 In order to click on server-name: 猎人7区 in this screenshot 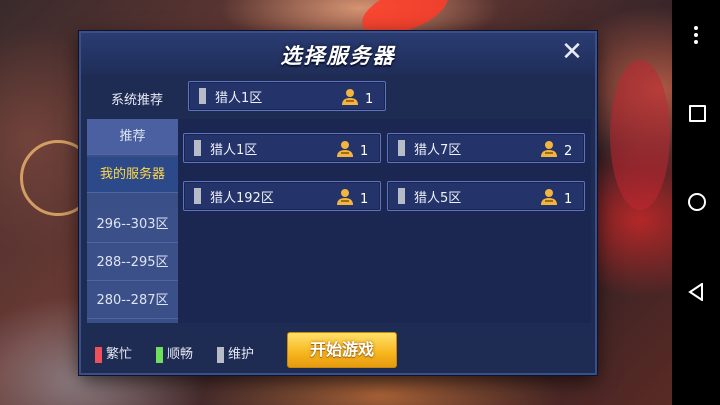, I will do `click(438, 150)`.